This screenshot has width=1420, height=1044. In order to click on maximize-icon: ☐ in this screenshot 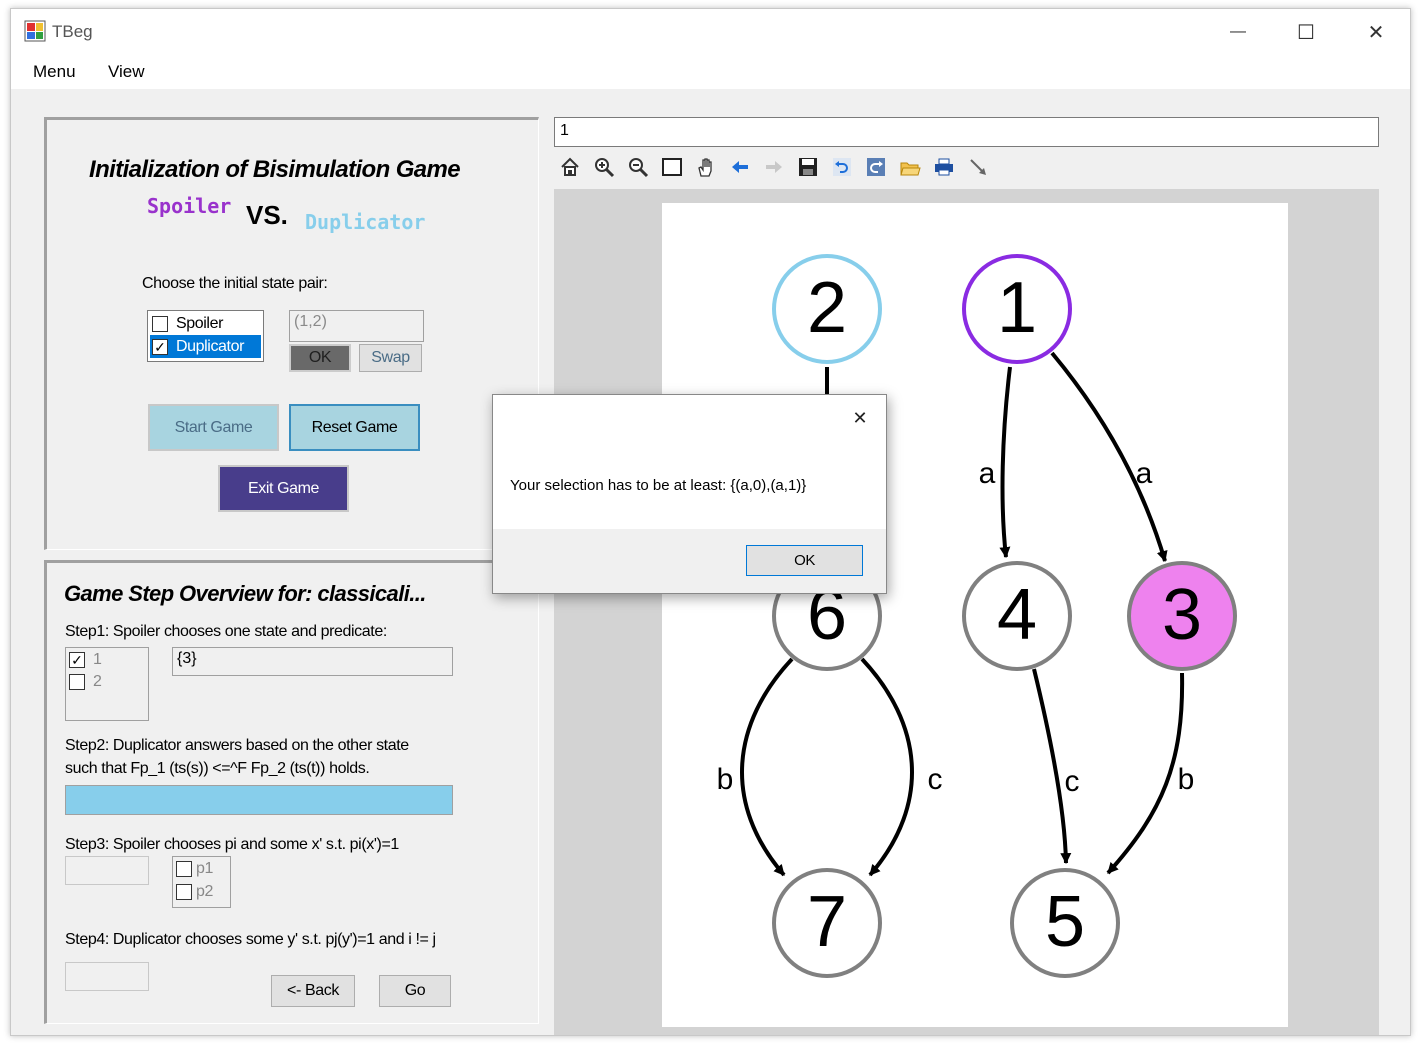, I will do `click(1306, 32)`.